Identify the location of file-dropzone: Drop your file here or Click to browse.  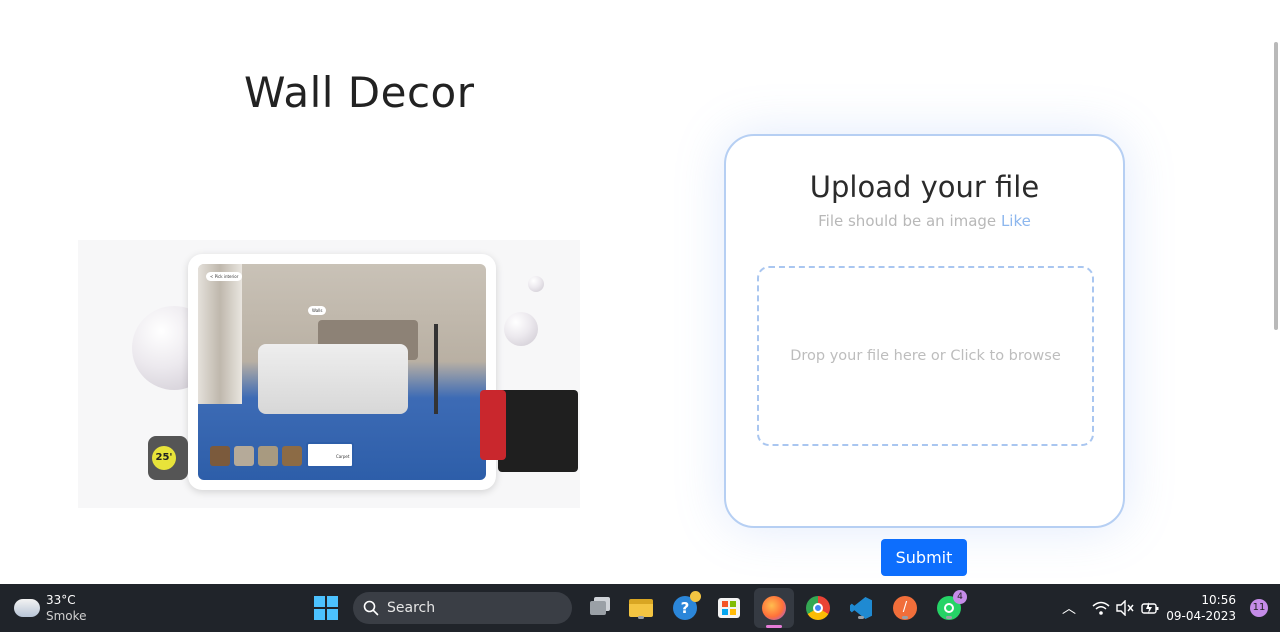
(925, 356).